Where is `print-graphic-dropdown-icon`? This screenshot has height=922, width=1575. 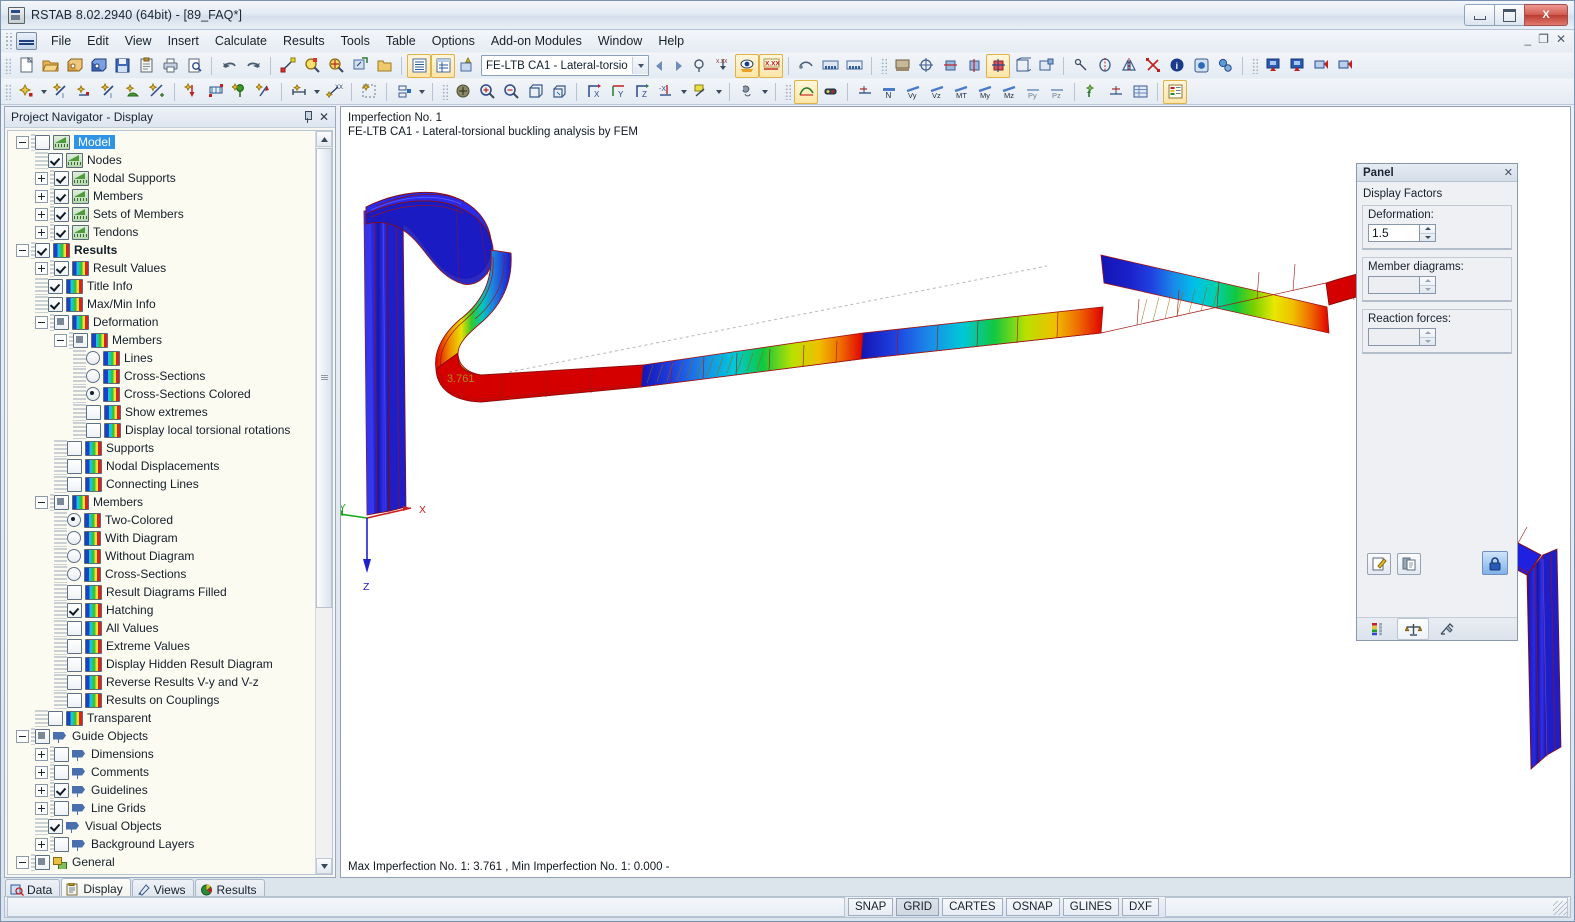
print-graphic-dropdown-icon is located at coordinates (764, 92).